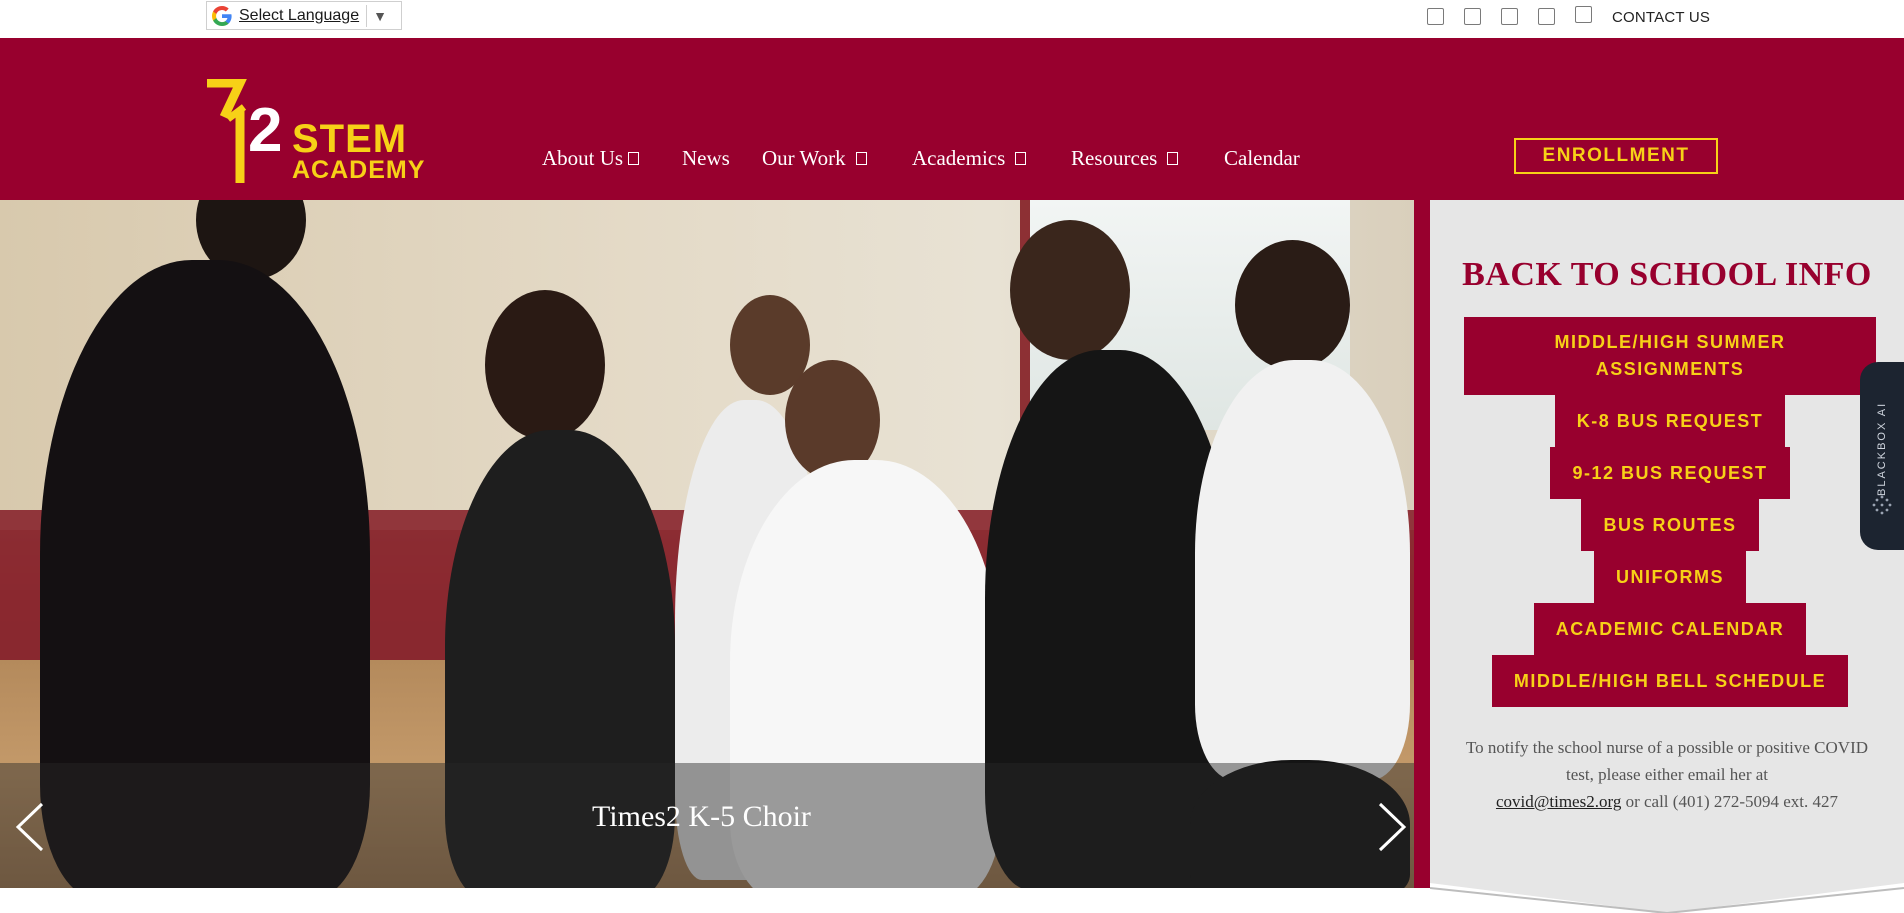 Image resolution: width=1904 pixels, height=913 pixels. What do you see at coordinates (1670, 473) in the screenshot?
I see `912-bus-request-button: 9-12 BUS REQUEST` at bounding box center [1670, 473].